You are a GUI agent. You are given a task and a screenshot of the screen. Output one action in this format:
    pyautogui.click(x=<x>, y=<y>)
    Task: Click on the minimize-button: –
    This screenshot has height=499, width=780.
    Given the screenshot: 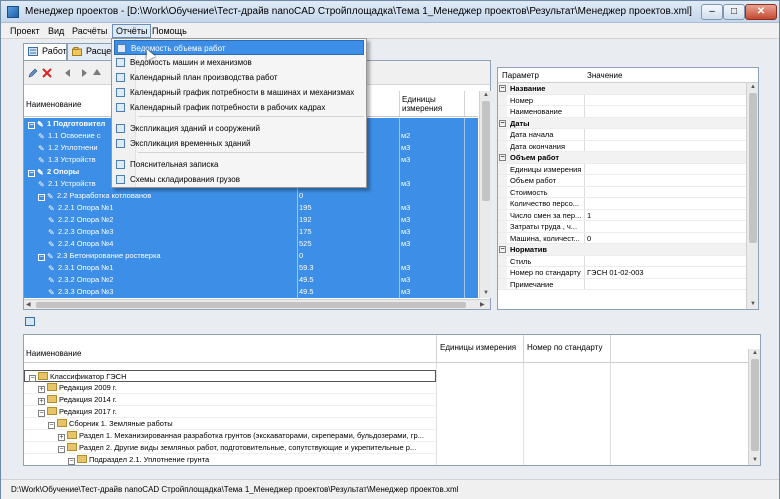 What is the action you would take?
    pyautogui.click(x=712, y=12)
    